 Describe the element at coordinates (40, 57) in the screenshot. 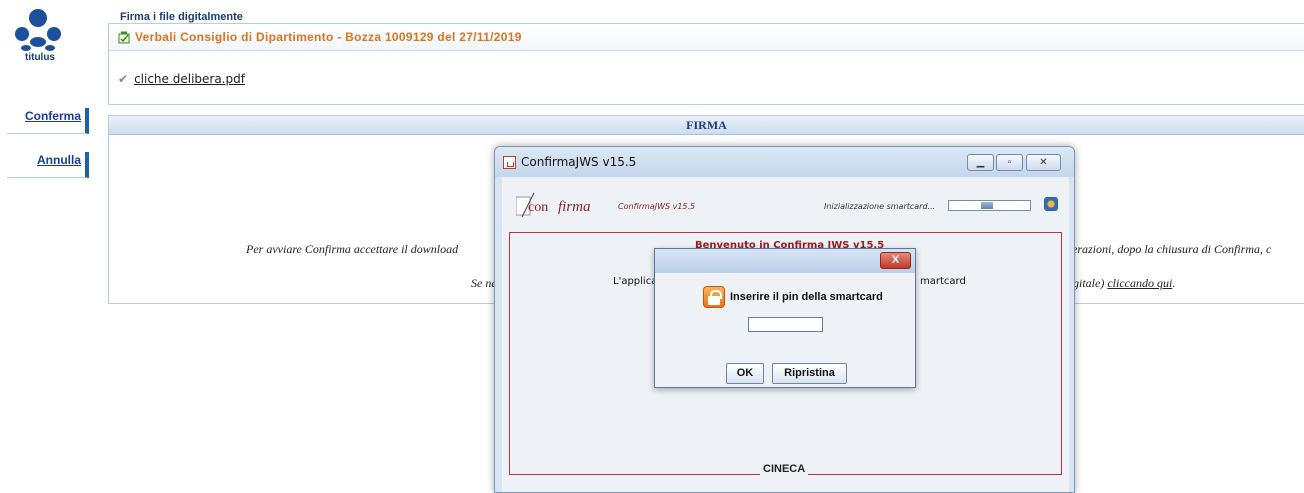

I see `logo-text: titulus` at that location.